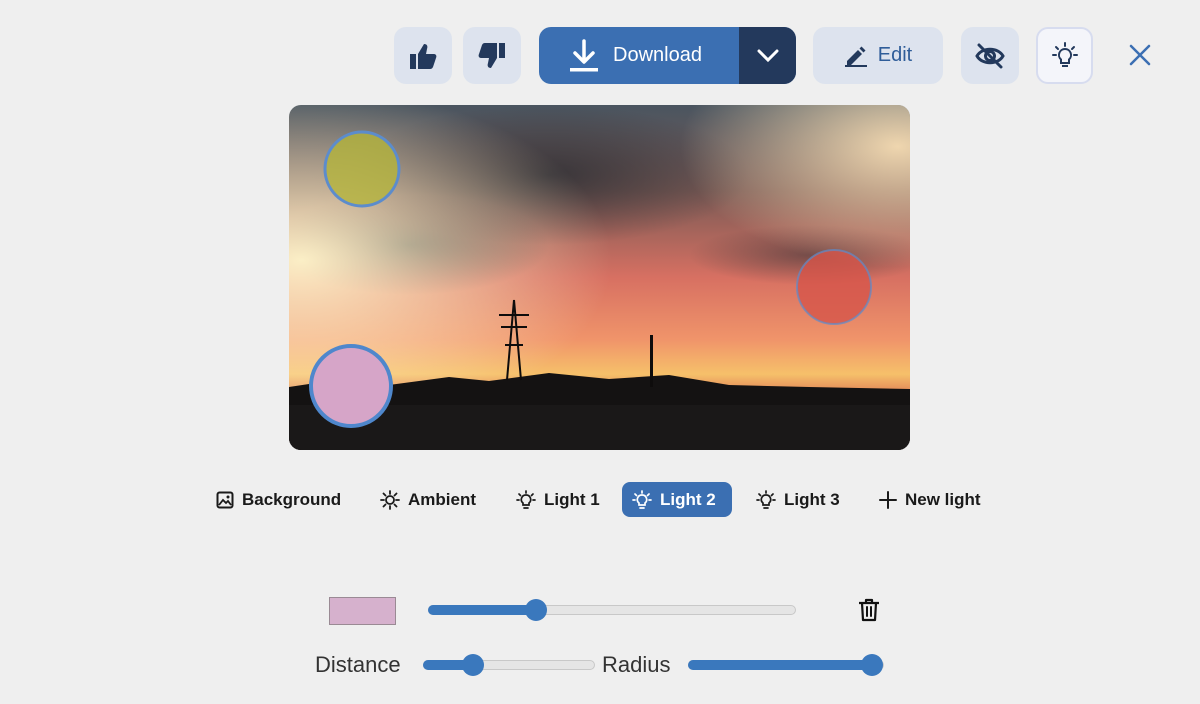 The height and width of the screenshot is (704, 1200). I want to click on tab-label: Light 2, so click(688, 499).